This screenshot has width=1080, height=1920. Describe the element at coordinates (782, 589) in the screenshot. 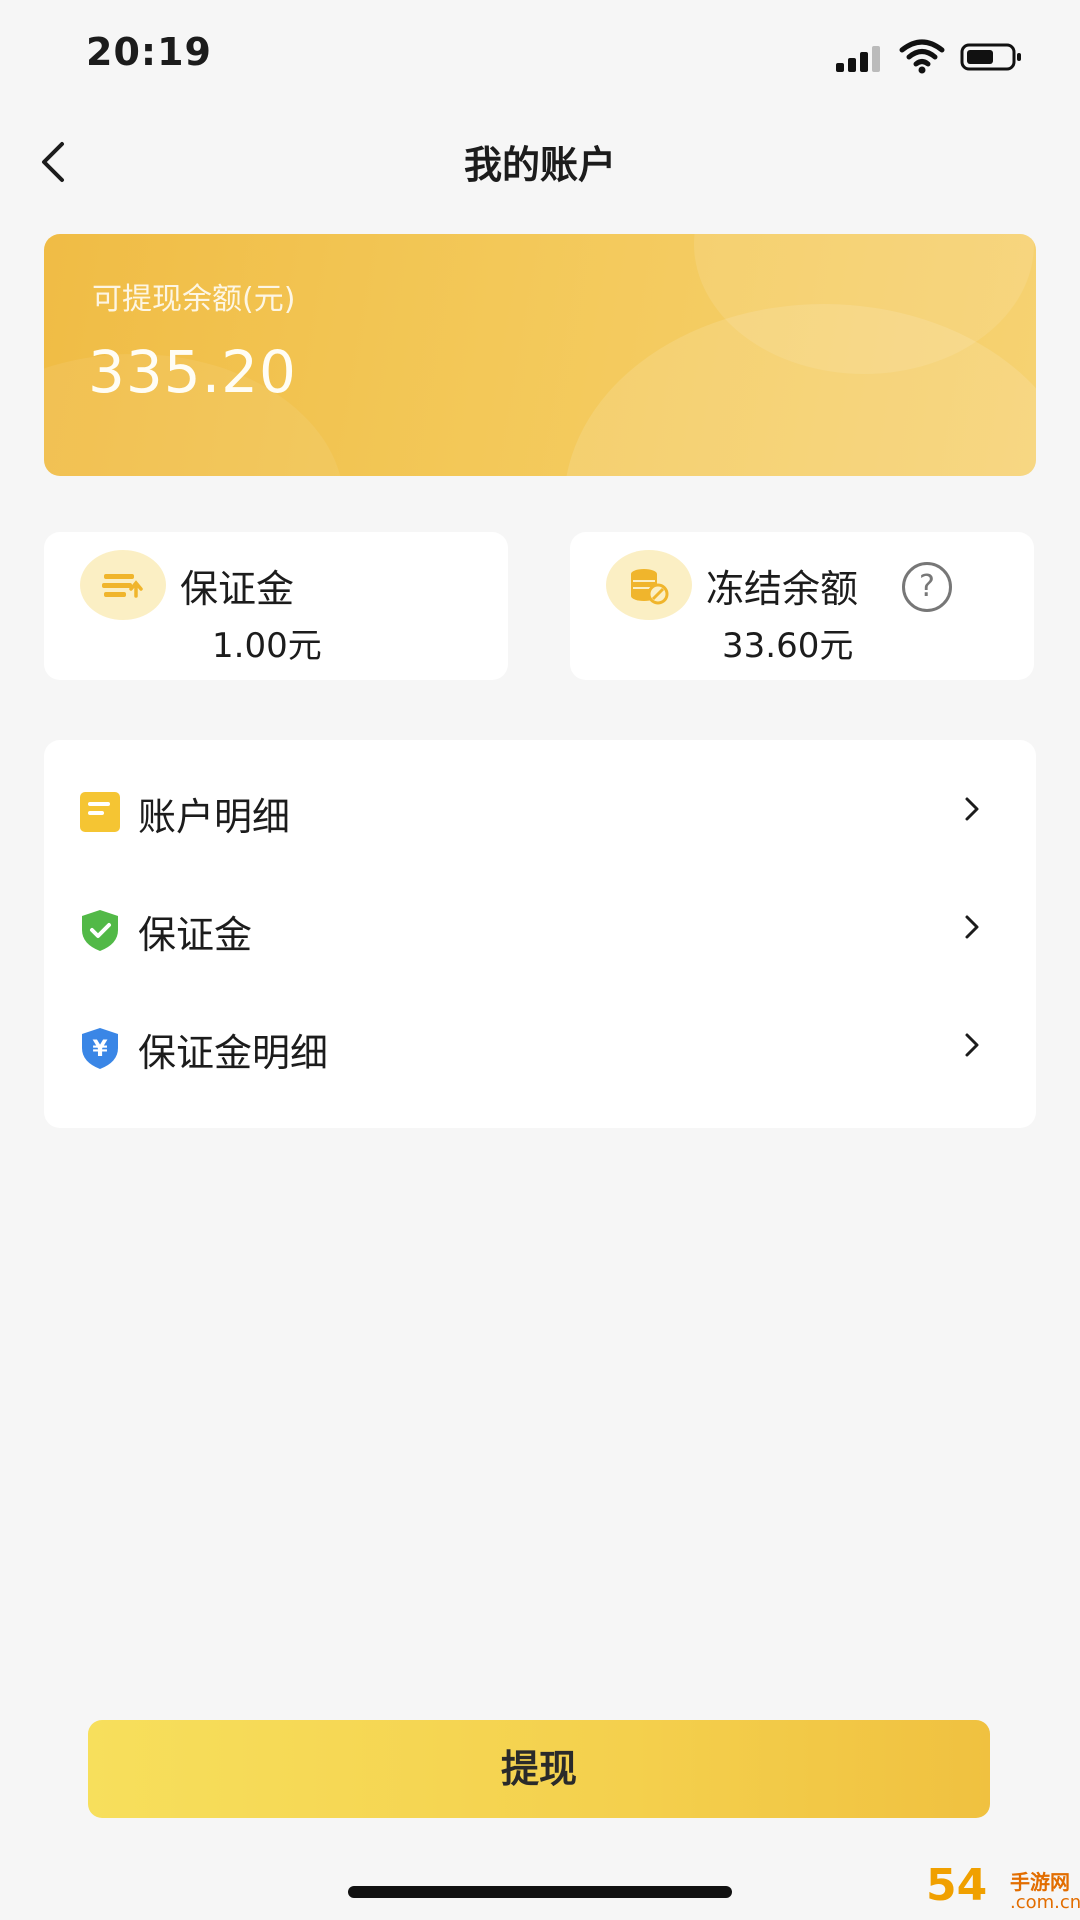

I see `frozen-balance-title: 冻结余额` at that location.